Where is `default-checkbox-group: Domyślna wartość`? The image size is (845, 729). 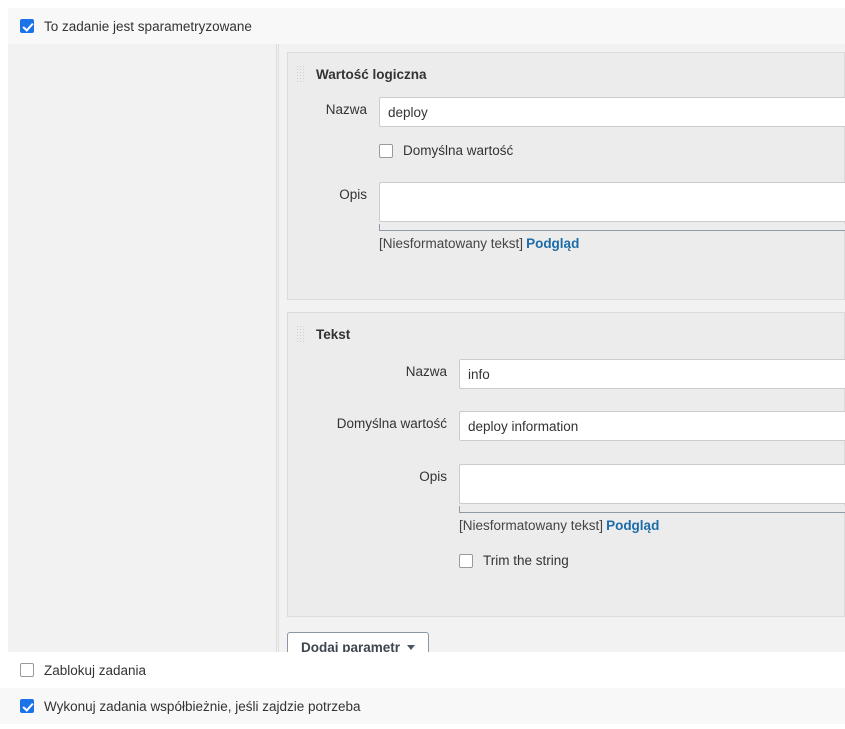 default-checkbox-group: Domyślna wartość is located at coordinates (446, 152).